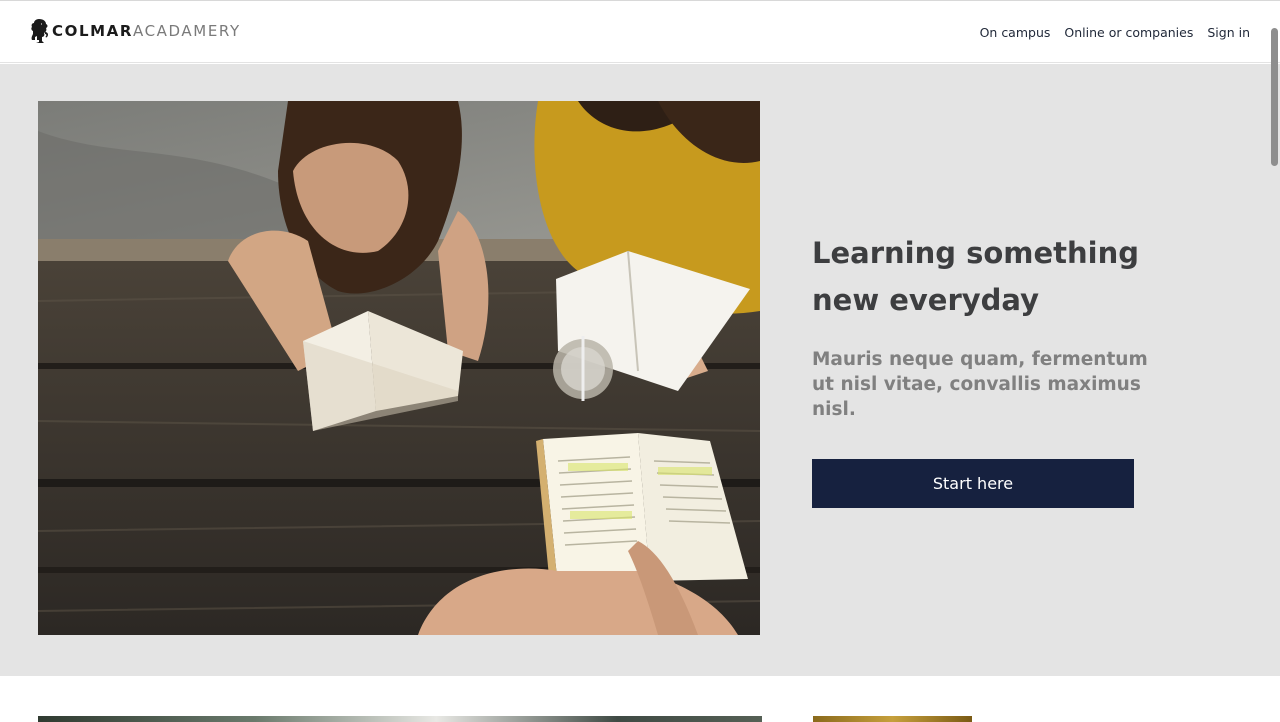  What do you see at coordinates (1228, 32) in the screenshot?
I see `nav-sign-in: Sign in` at bounding box center [1228, 32].